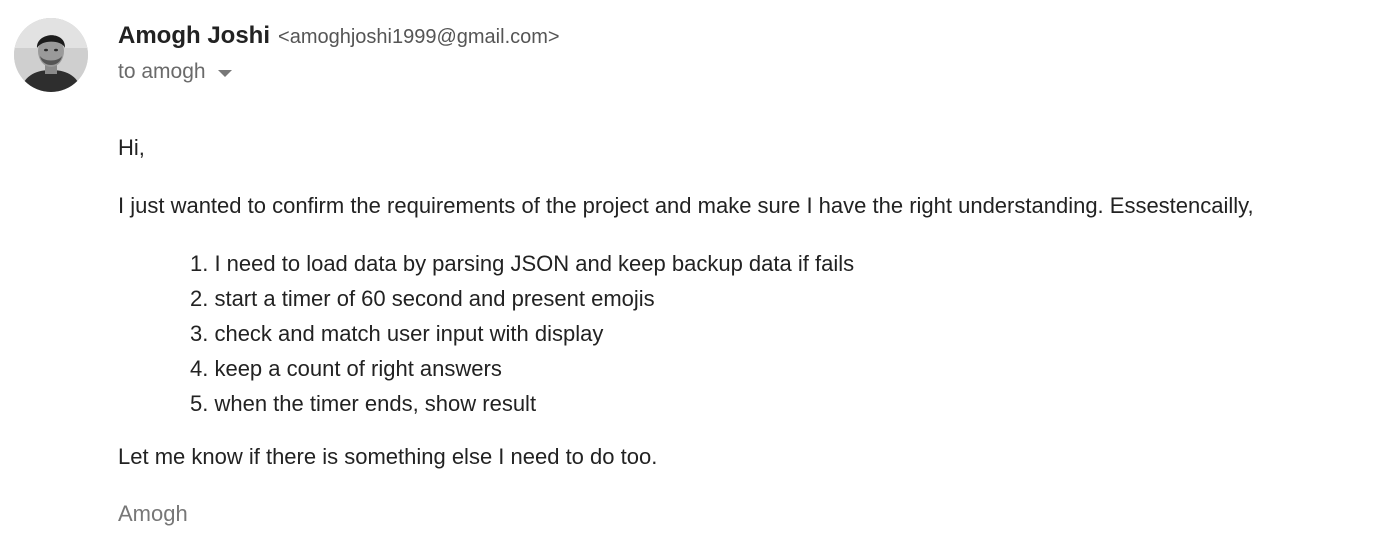 Image resolution: width=1400 pixels, height=556 pixels. What do you see at coordinates (346, 368) in the screenshot?
I see `list-item: 4. keep a count of right answers` at bounding box center [346, 368].